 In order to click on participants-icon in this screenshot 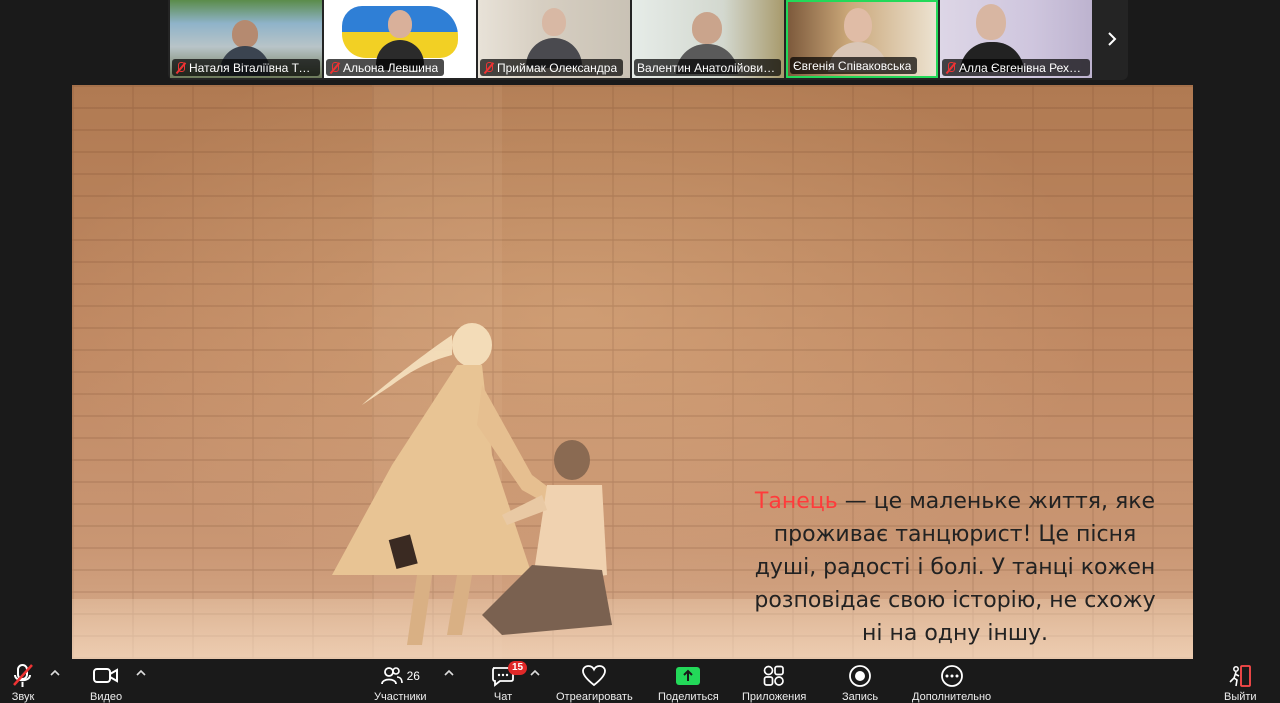, I will do `click(391, 676)`.